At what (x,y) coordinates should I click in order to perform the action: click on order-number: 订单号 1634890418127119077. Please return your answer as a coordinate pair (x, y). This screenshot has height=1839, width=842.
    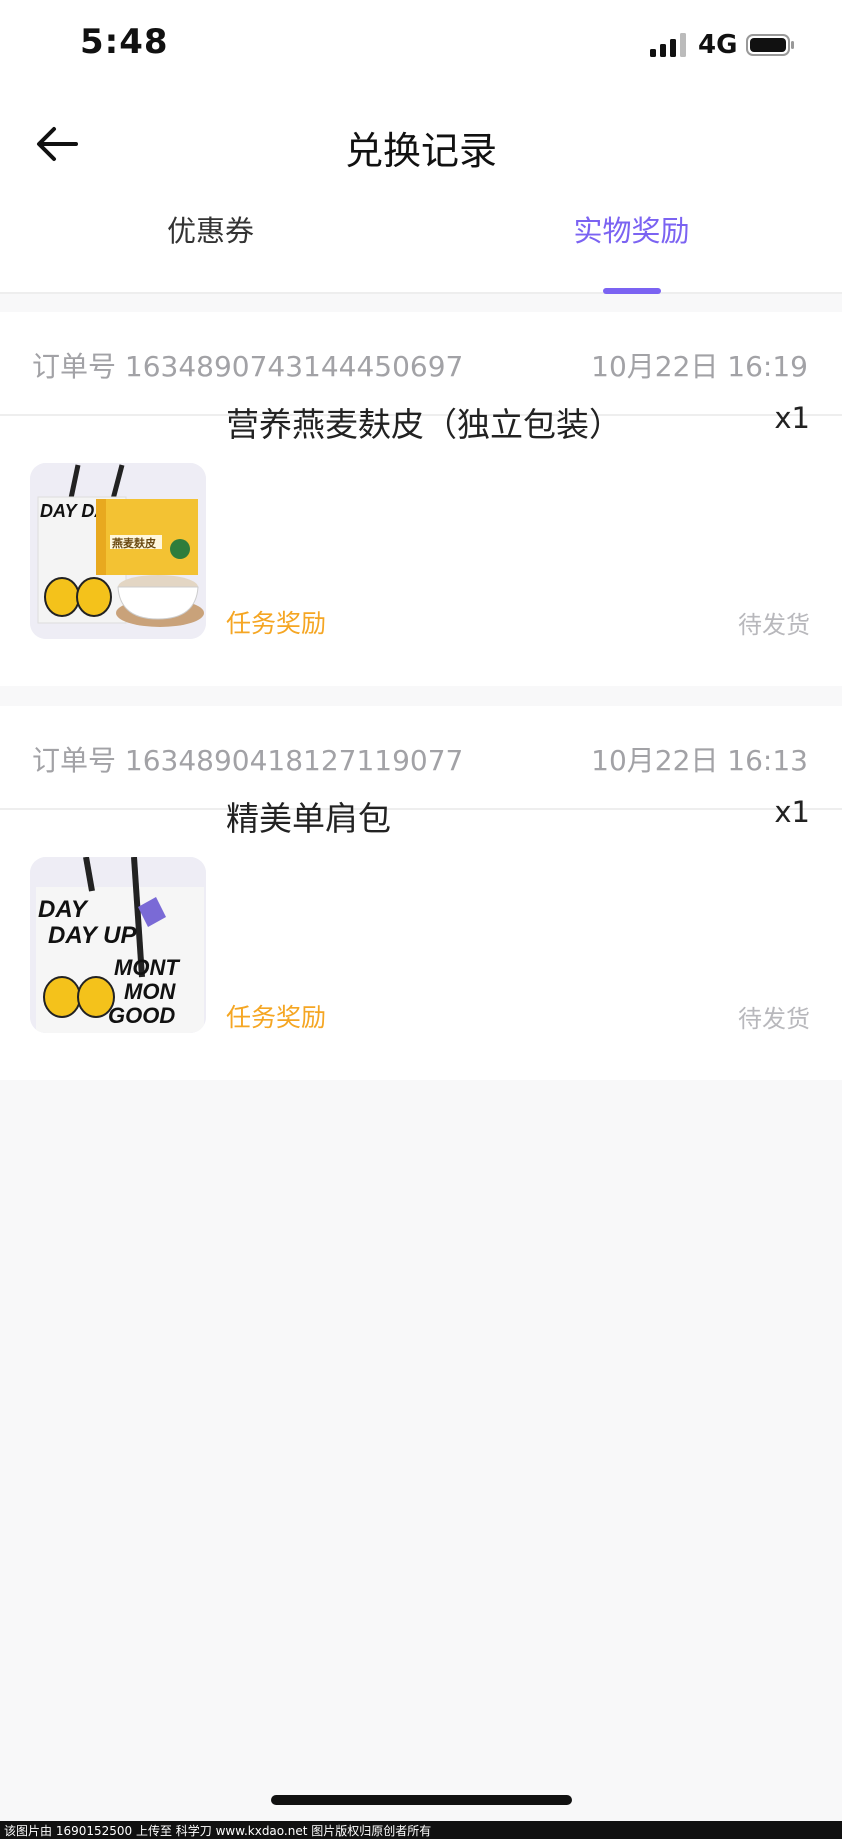
    Looking at the image, I should click on (248, 760).